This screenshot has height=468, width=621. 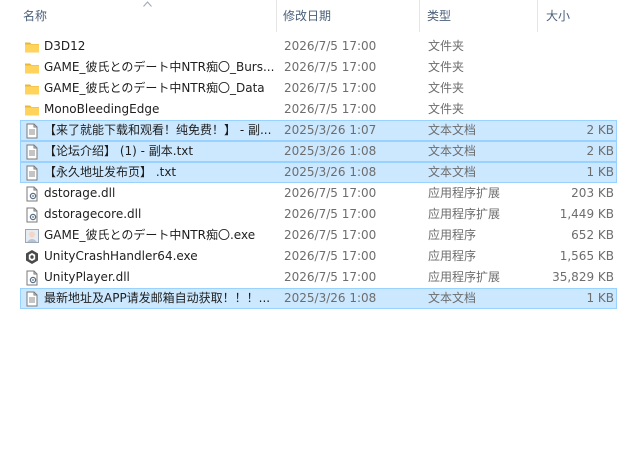 What do you see at coordinates (121, 256) in the screenshot?
I see `file-name: UnityCrashHandler64.exe` at bounding box center [121, 256].